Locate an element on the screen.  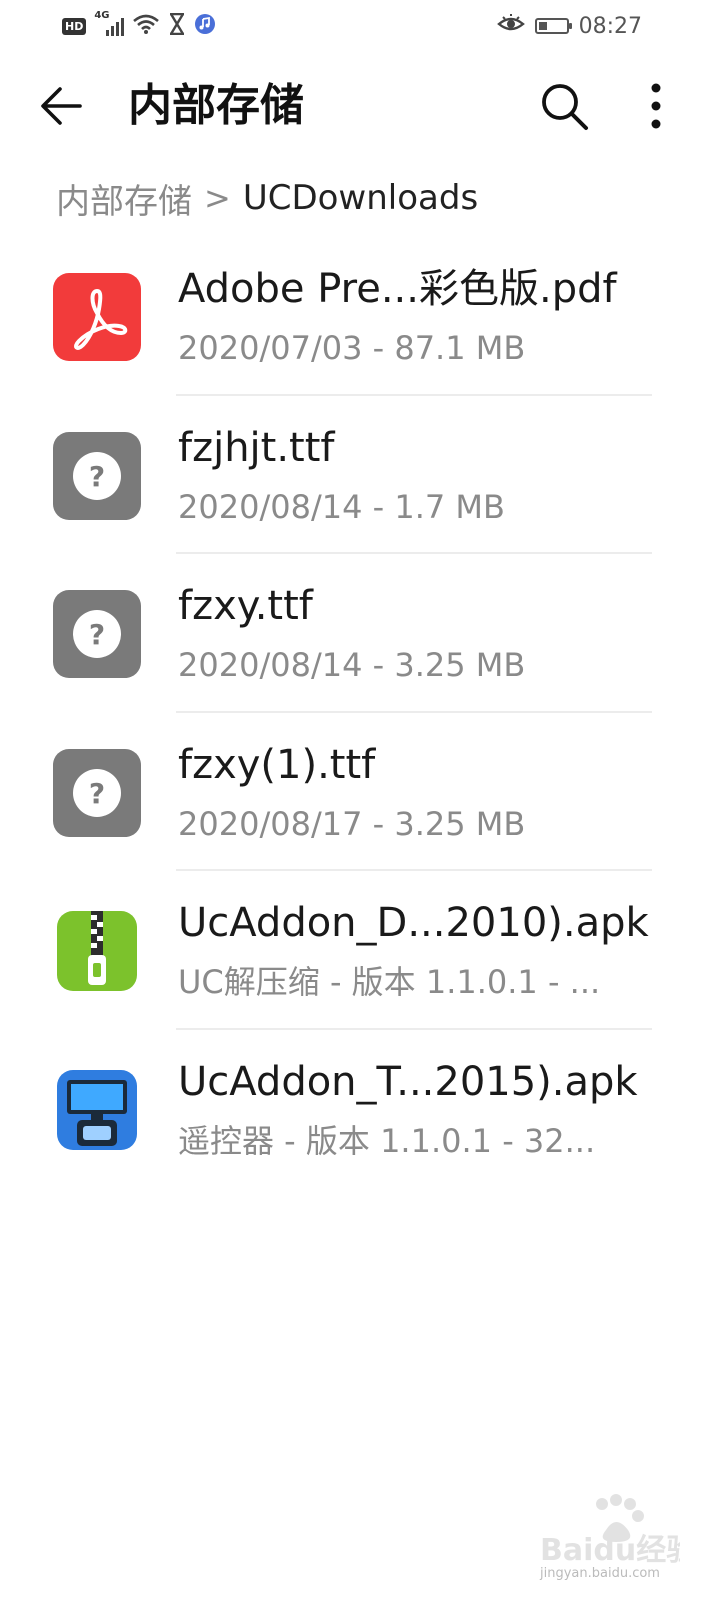
watermark-caption: jingyan.baidu.com is located at coordinates (600, 1573).